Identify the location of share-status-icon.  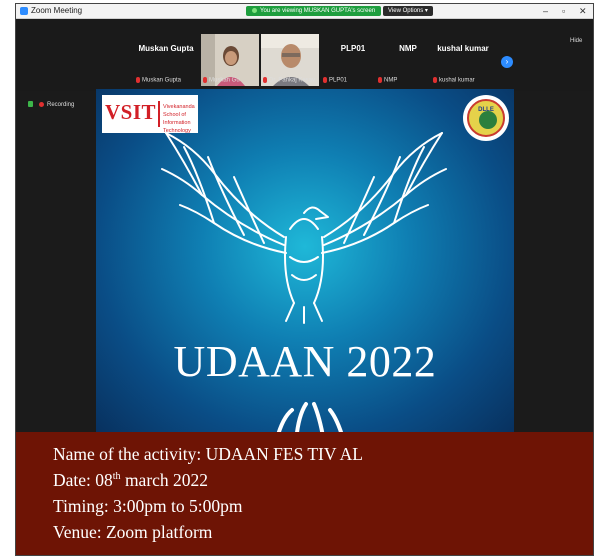
(254, 10).